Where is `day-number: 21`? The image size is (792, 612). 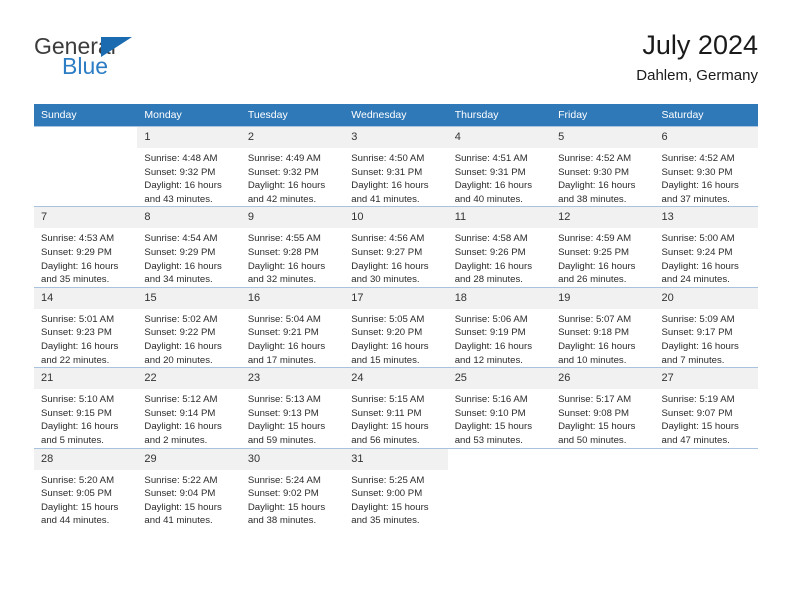
day-number: 21 is located at coordinates (86, 379).